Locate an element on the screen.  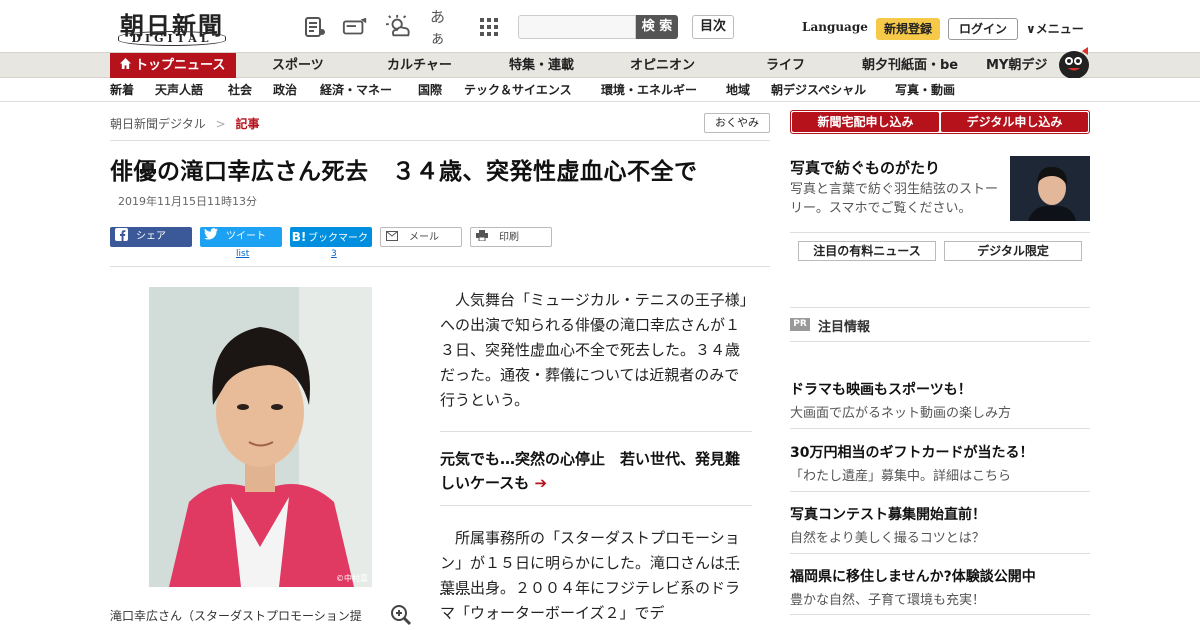
facebook-share-label: シェア is located at coordinates (151, 236).